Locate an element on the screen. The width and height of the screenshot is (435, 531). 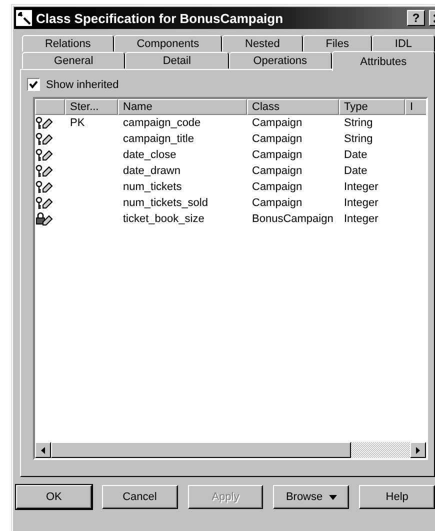
right-arrow-icon is located at coordinates (418, 450).